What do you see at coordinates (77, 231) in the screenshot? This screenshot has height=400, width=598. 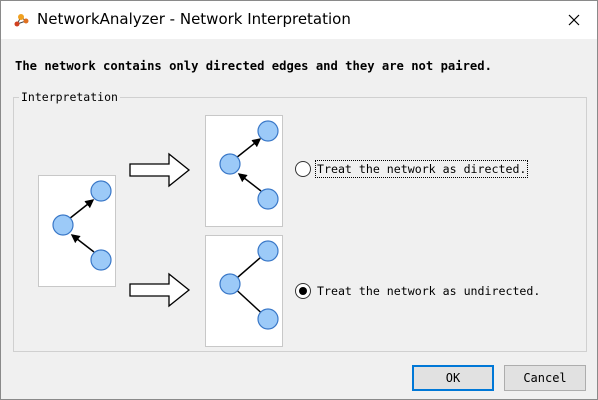 I see `source-network-diagram` at bounding box center [77, 231].